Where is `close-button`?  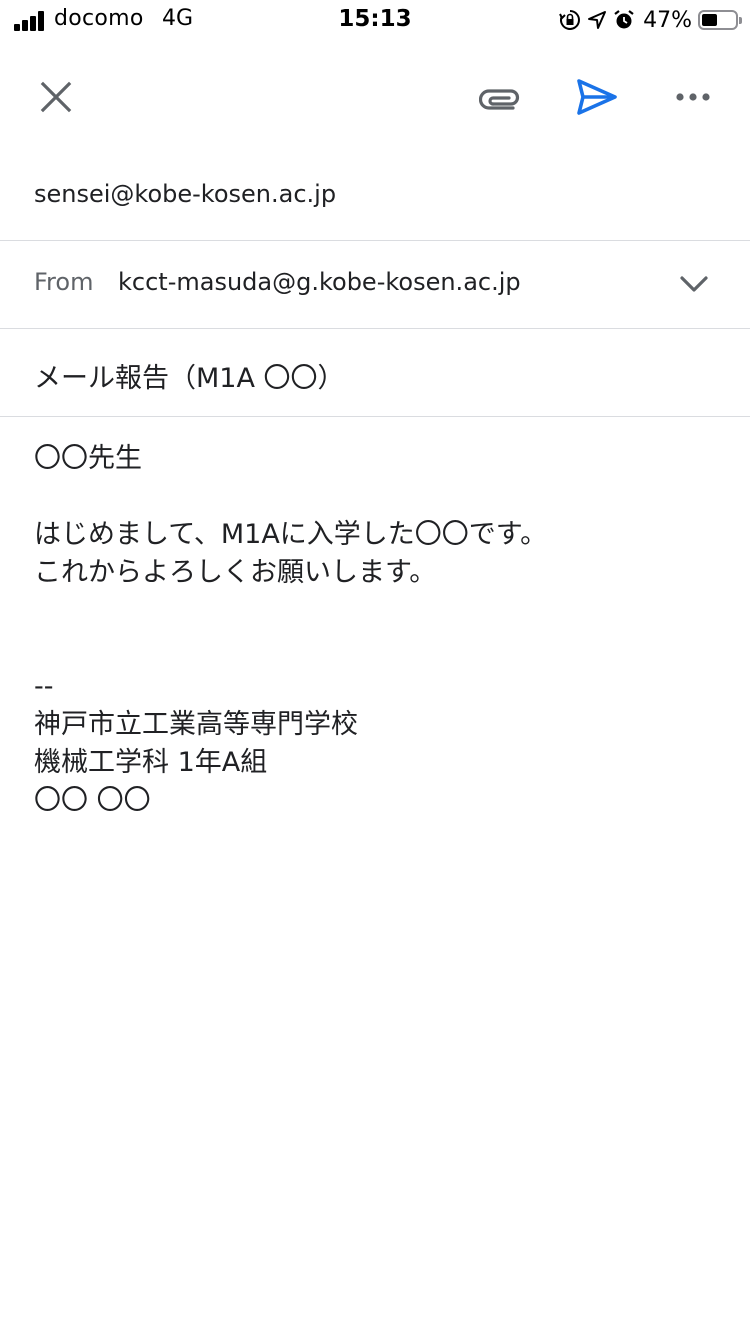
close-button is located at coordinates (56, 97).